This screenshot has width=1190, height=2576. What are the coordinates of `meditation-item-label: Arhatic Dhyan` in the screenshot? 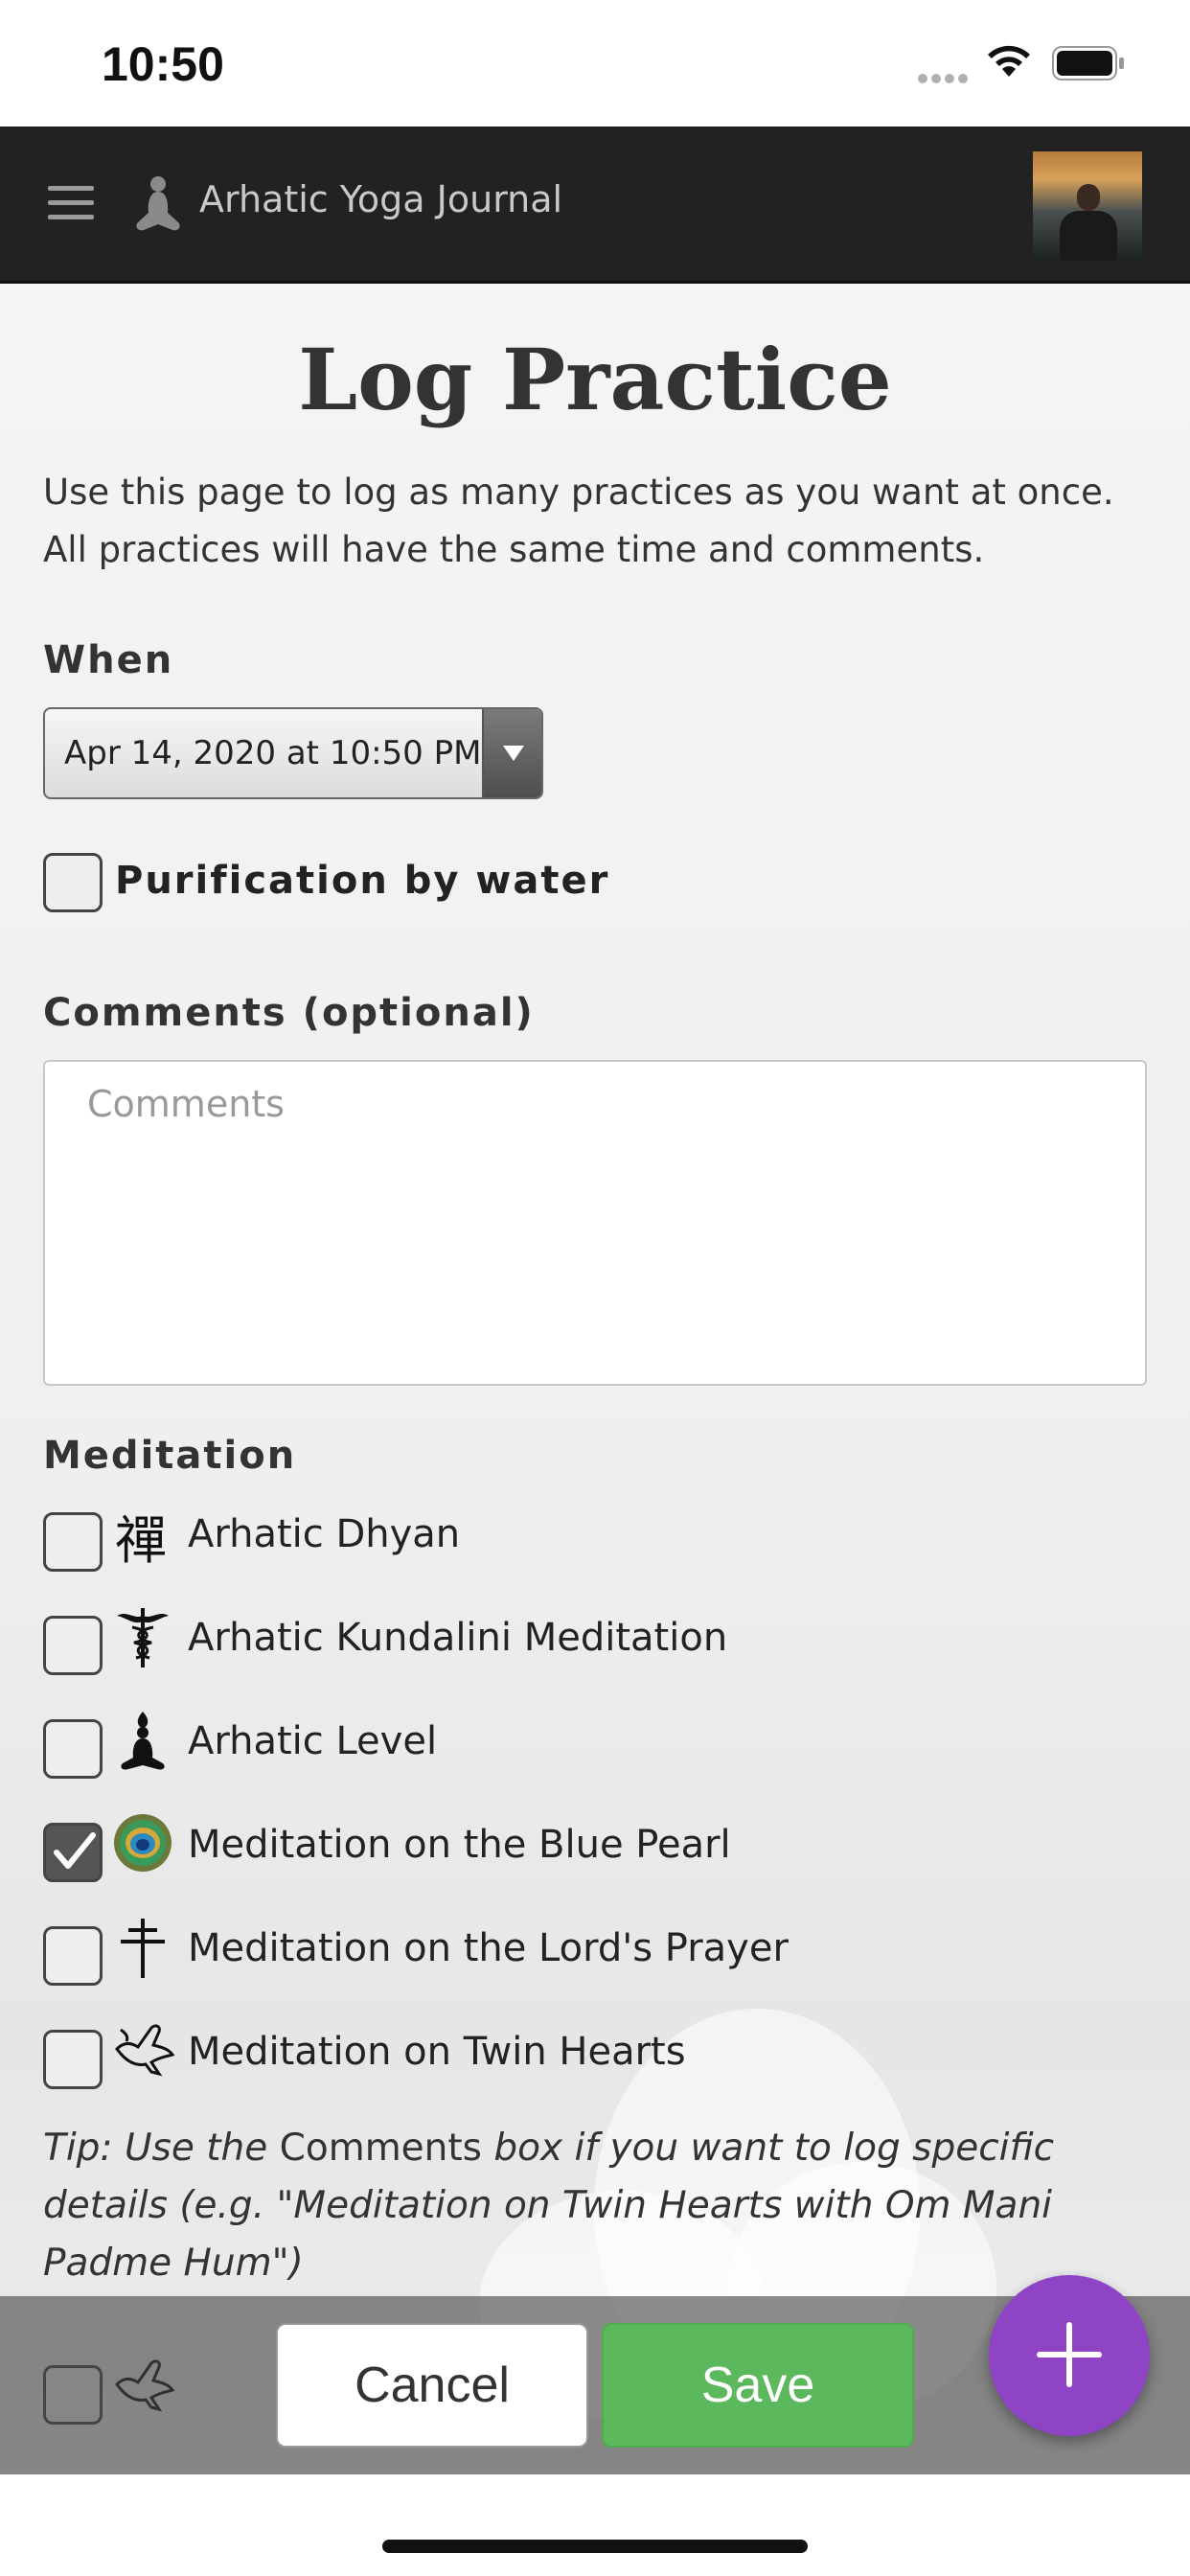 It's located at (325, 1534).